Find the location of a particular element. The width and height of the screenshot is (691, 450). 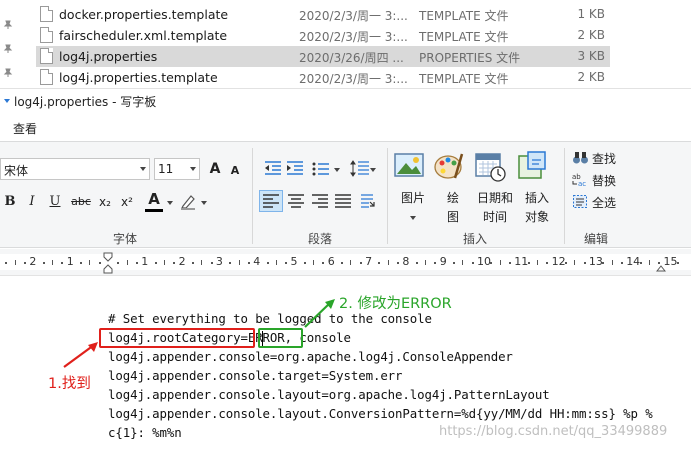

object-label-text: 插入 对象 is located at coordinates (536, 207).